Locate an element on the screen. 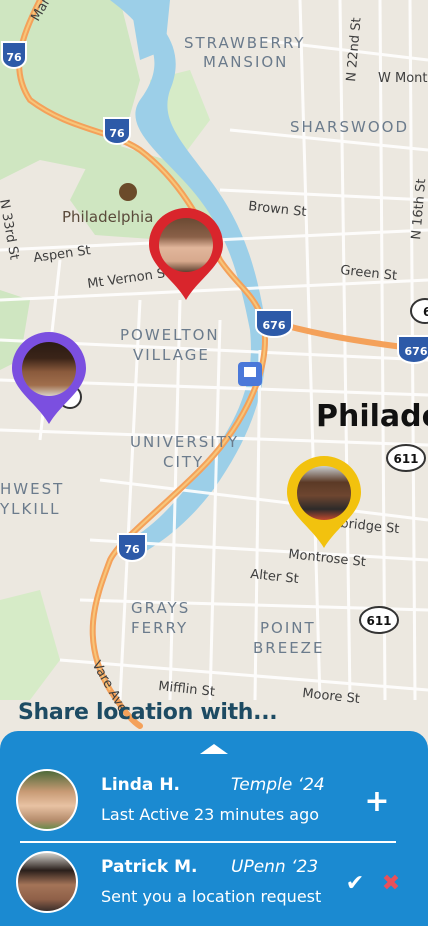  label-philadelphia: Philade is located at coordinates (372, 416).